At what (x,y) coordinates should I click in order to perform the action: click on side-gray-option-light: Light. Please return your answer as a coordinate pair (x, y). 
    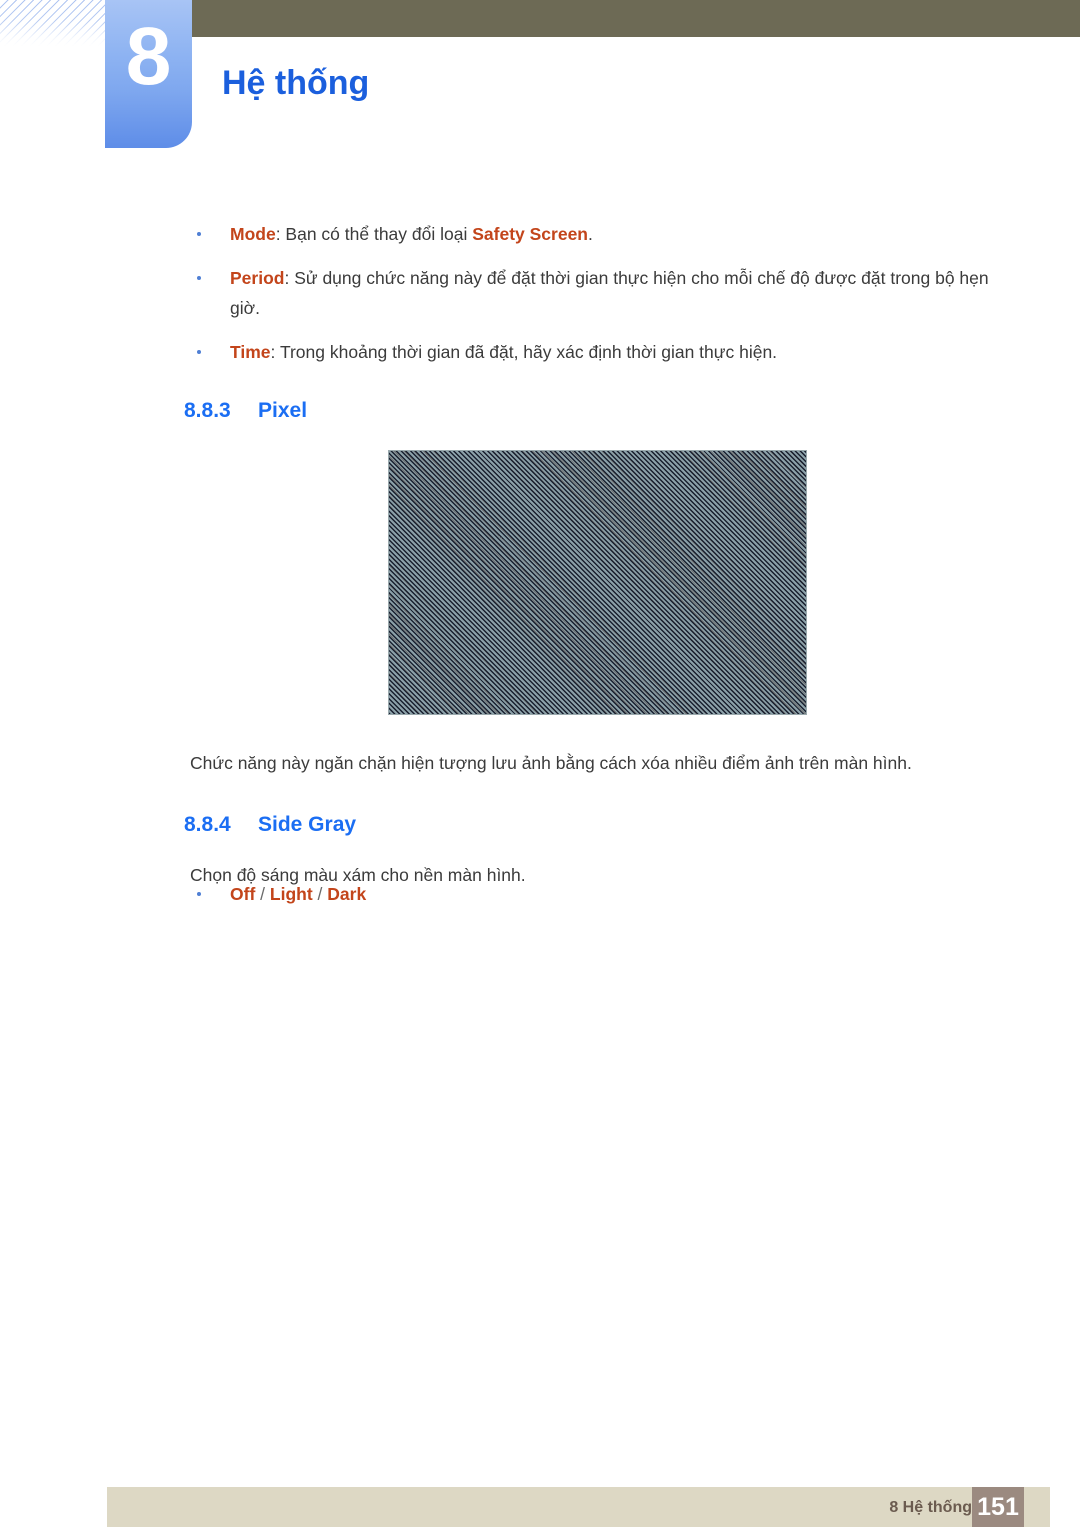
    Looking at the image, I should click on (291, 894).